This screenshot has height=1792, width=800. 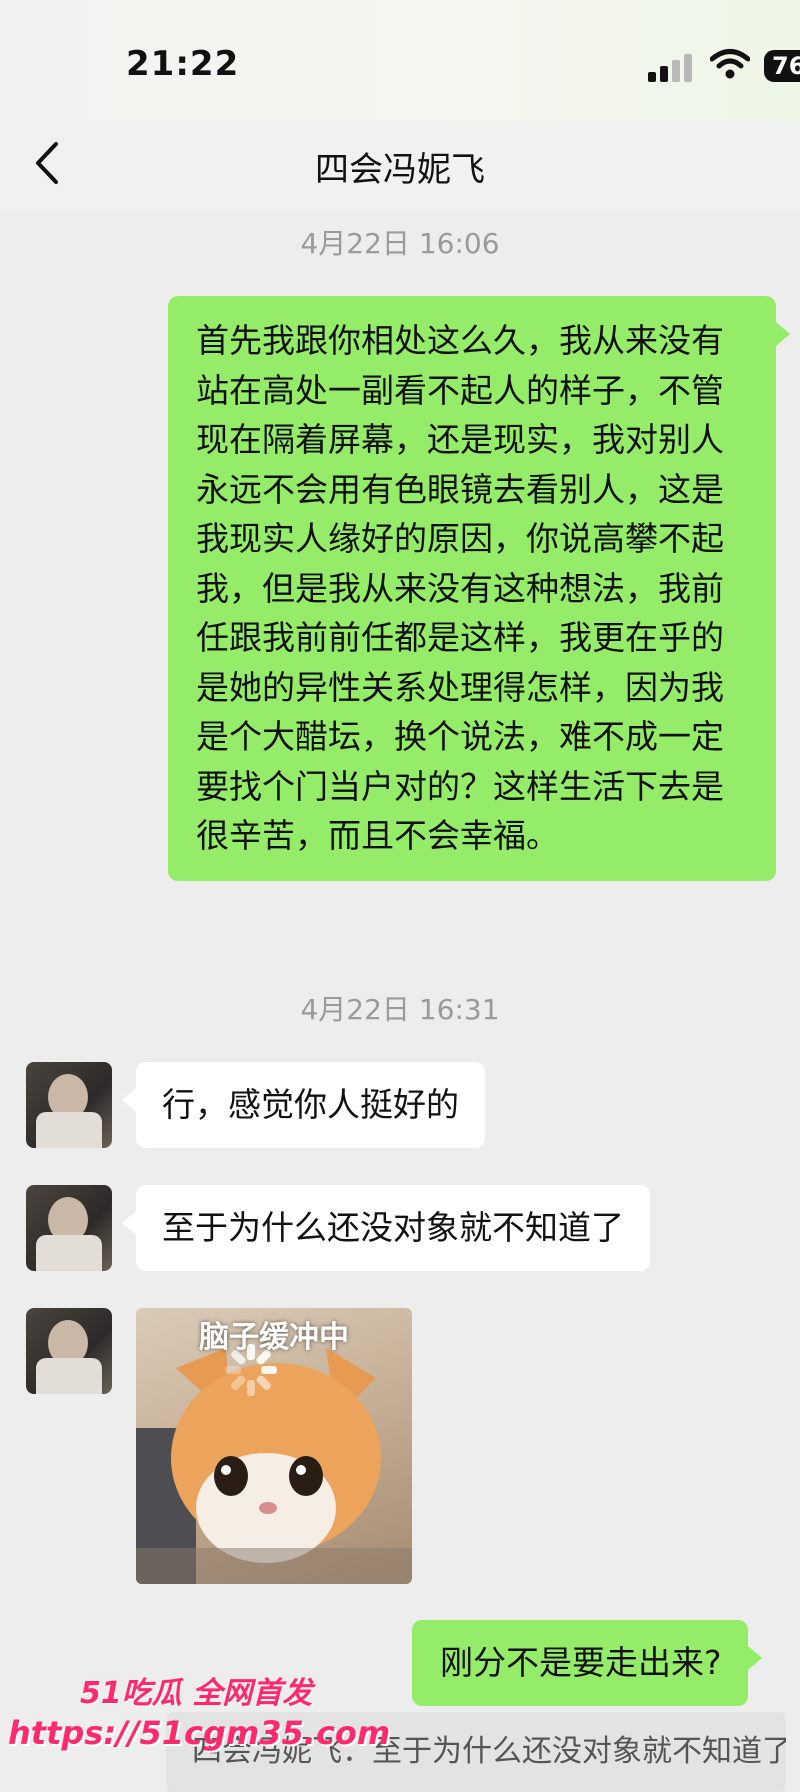 What do you see at coordinates (183, 64) in the screenshot?
I see `status-time: 21:22` at bounding box center [183, 64].